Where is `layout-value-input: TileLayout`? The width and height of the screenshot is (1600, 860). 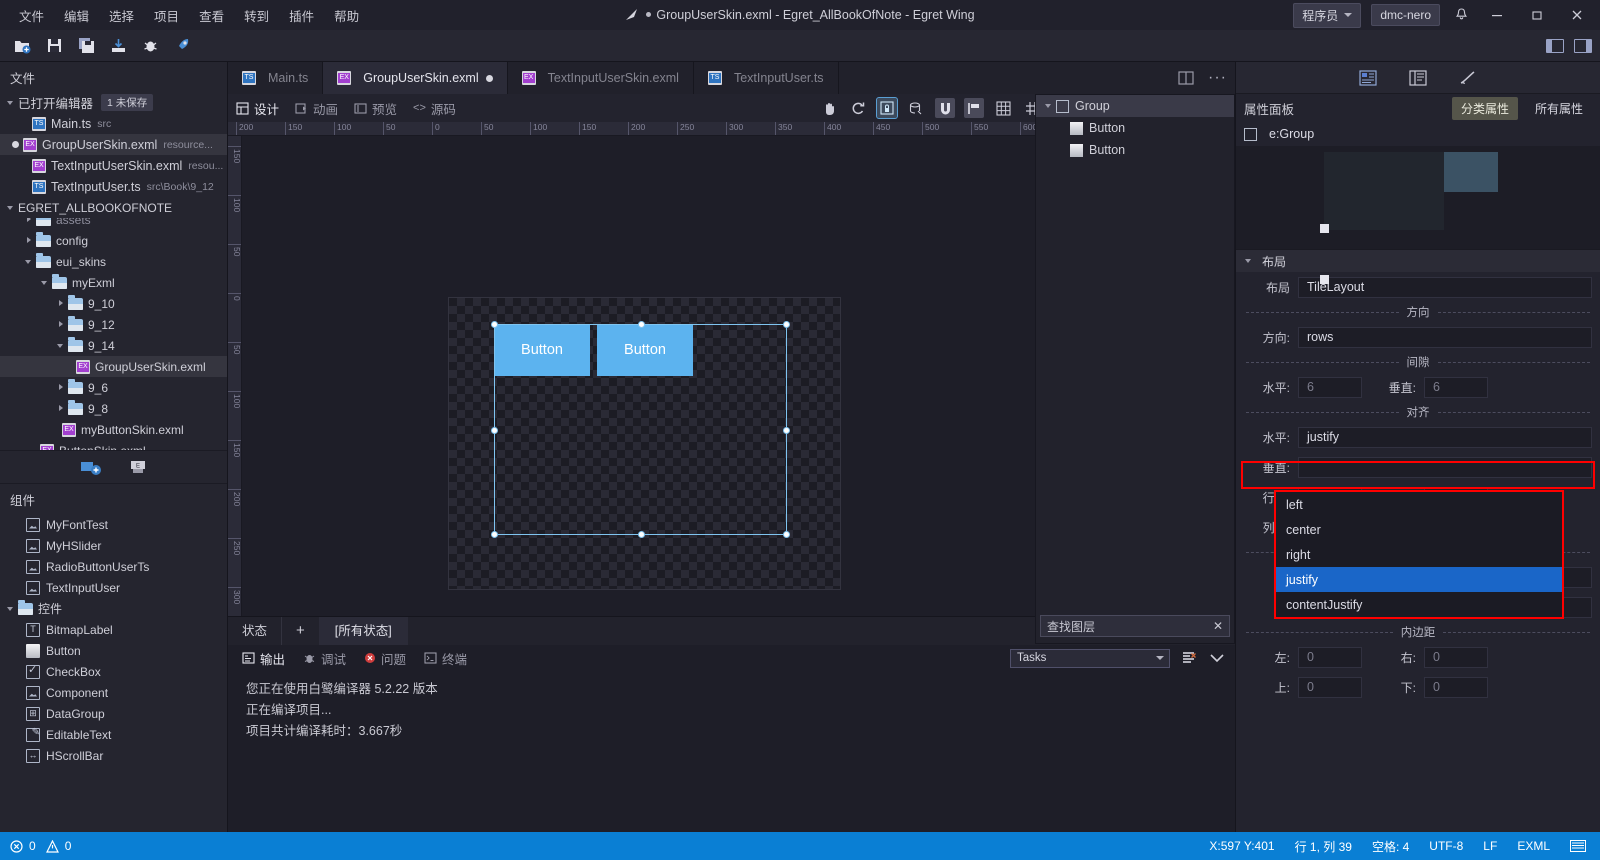 layout-value-input: TileLayout is located at coordinates (1445, 287).